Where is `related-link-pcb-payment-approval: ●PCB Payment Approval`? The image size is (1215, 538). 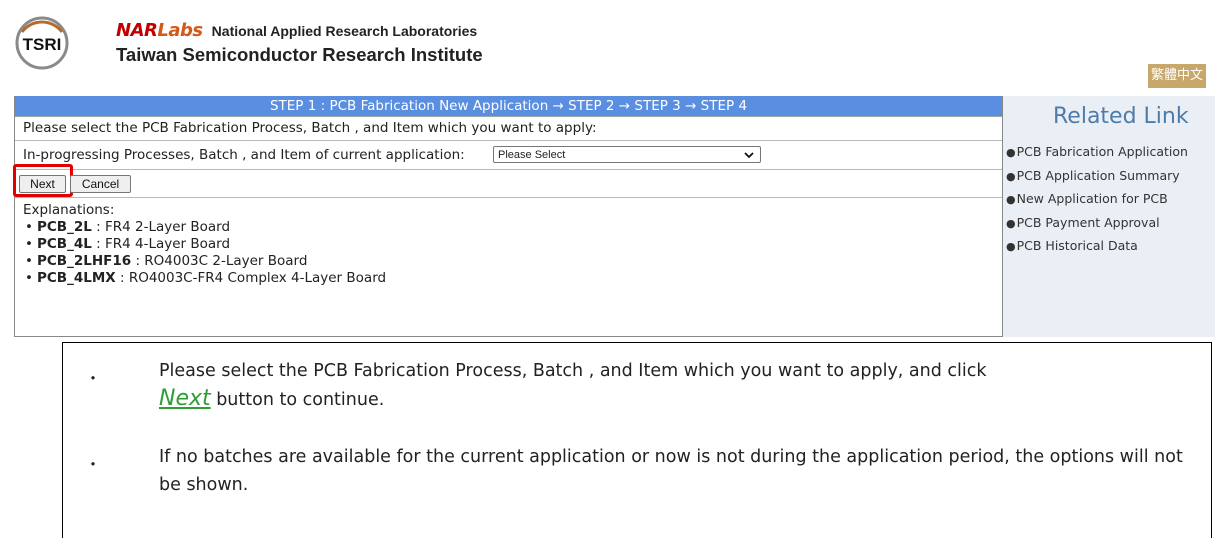
related-link-pcb-payment-approval: ●PCB Payment Approval is located at coordinates (1095, 227).